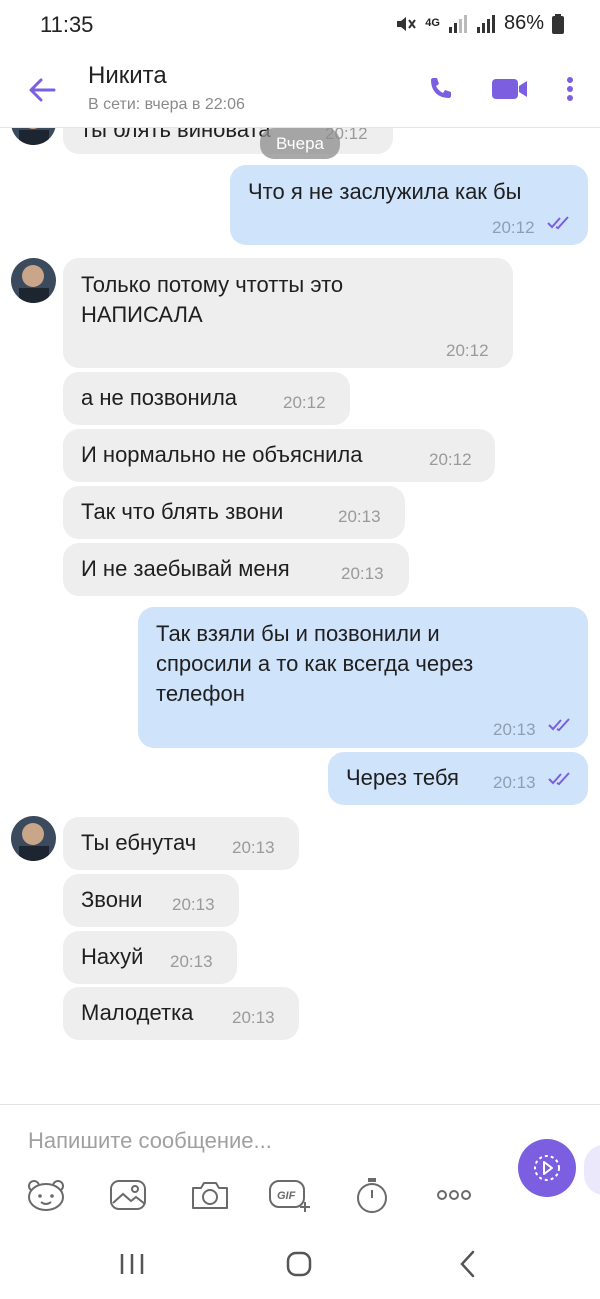  What do you see at coordinates (151, 900) in the screenshot?
I see `message-bubble-incoming: Звони 20:13` at bounding box center [151, 900].